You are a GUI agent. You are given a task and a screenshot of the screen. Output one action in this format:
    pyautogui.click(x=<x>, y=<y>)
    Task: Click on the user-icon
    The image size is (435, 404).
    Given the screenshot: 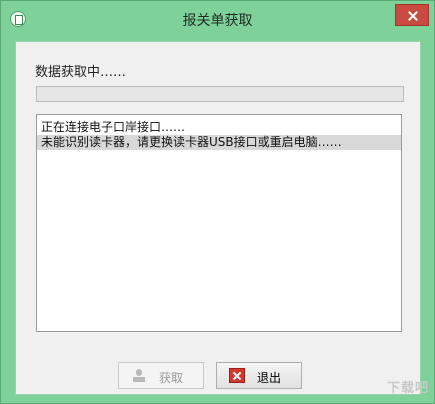 What is the action you would take?
    pyautogui.click(x=139, y=375)
    